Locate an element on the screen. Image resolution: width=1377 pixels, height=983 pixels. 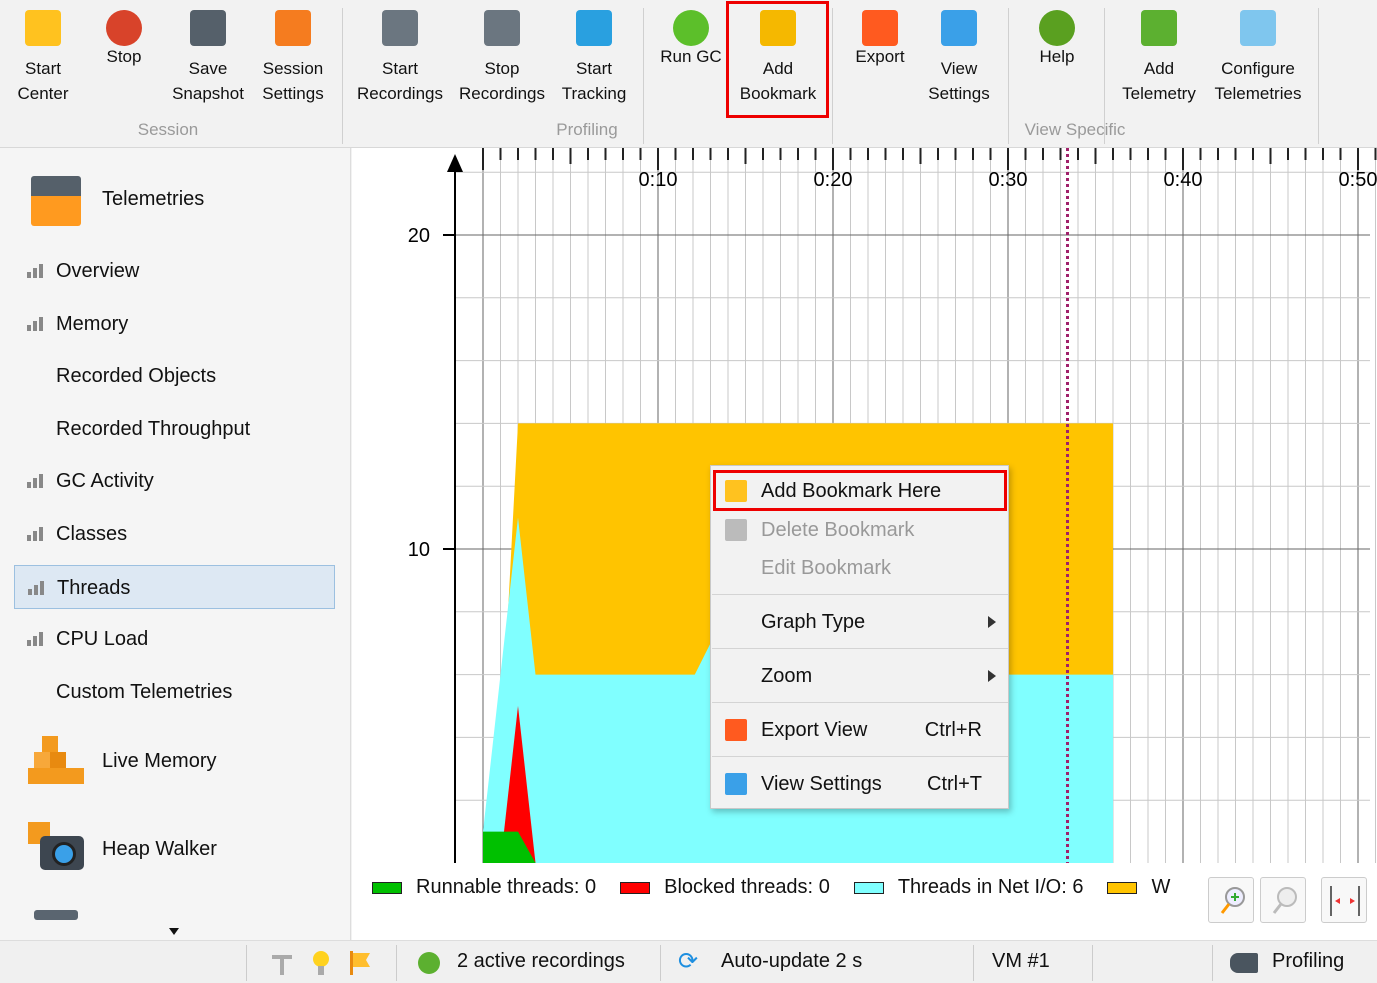
telemetries-icon is located at coordinates (56, 201).